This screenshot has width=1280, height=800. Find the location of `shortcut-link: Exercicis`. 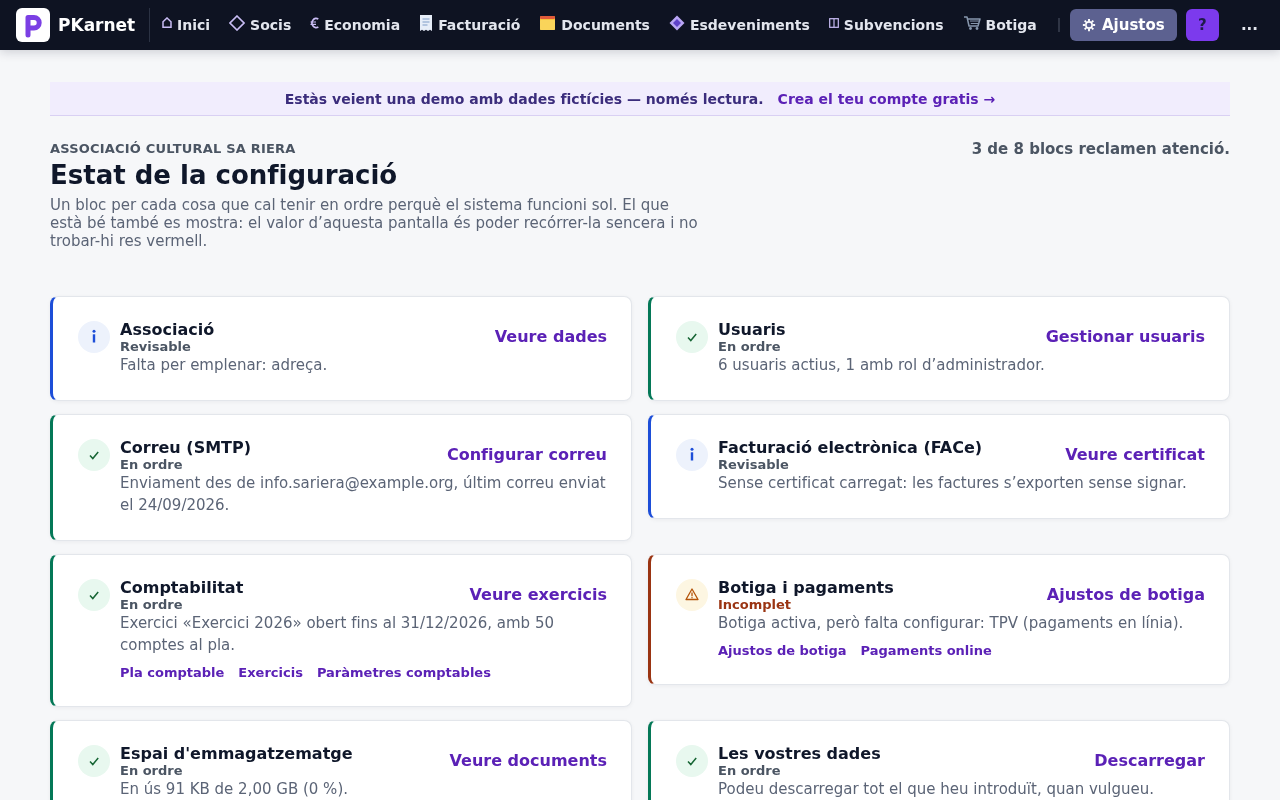

shortcut-link: Exercicis is located at coordinates (270, 673).